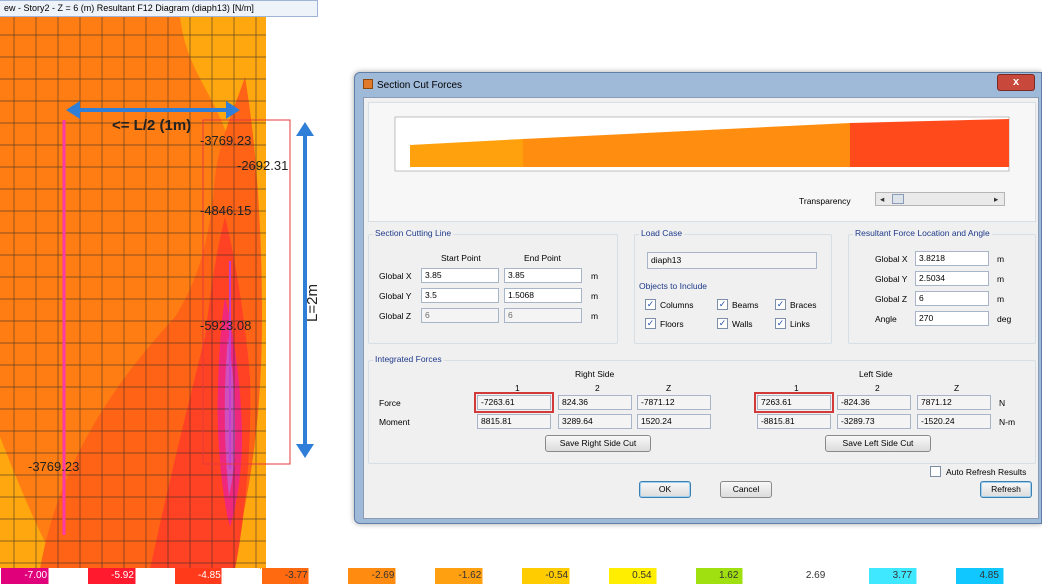  What do you see at coordinates (952, 278) in the screenshot?
I see `resultant-y-input: 2.5034` at bounding box center [952, 278].